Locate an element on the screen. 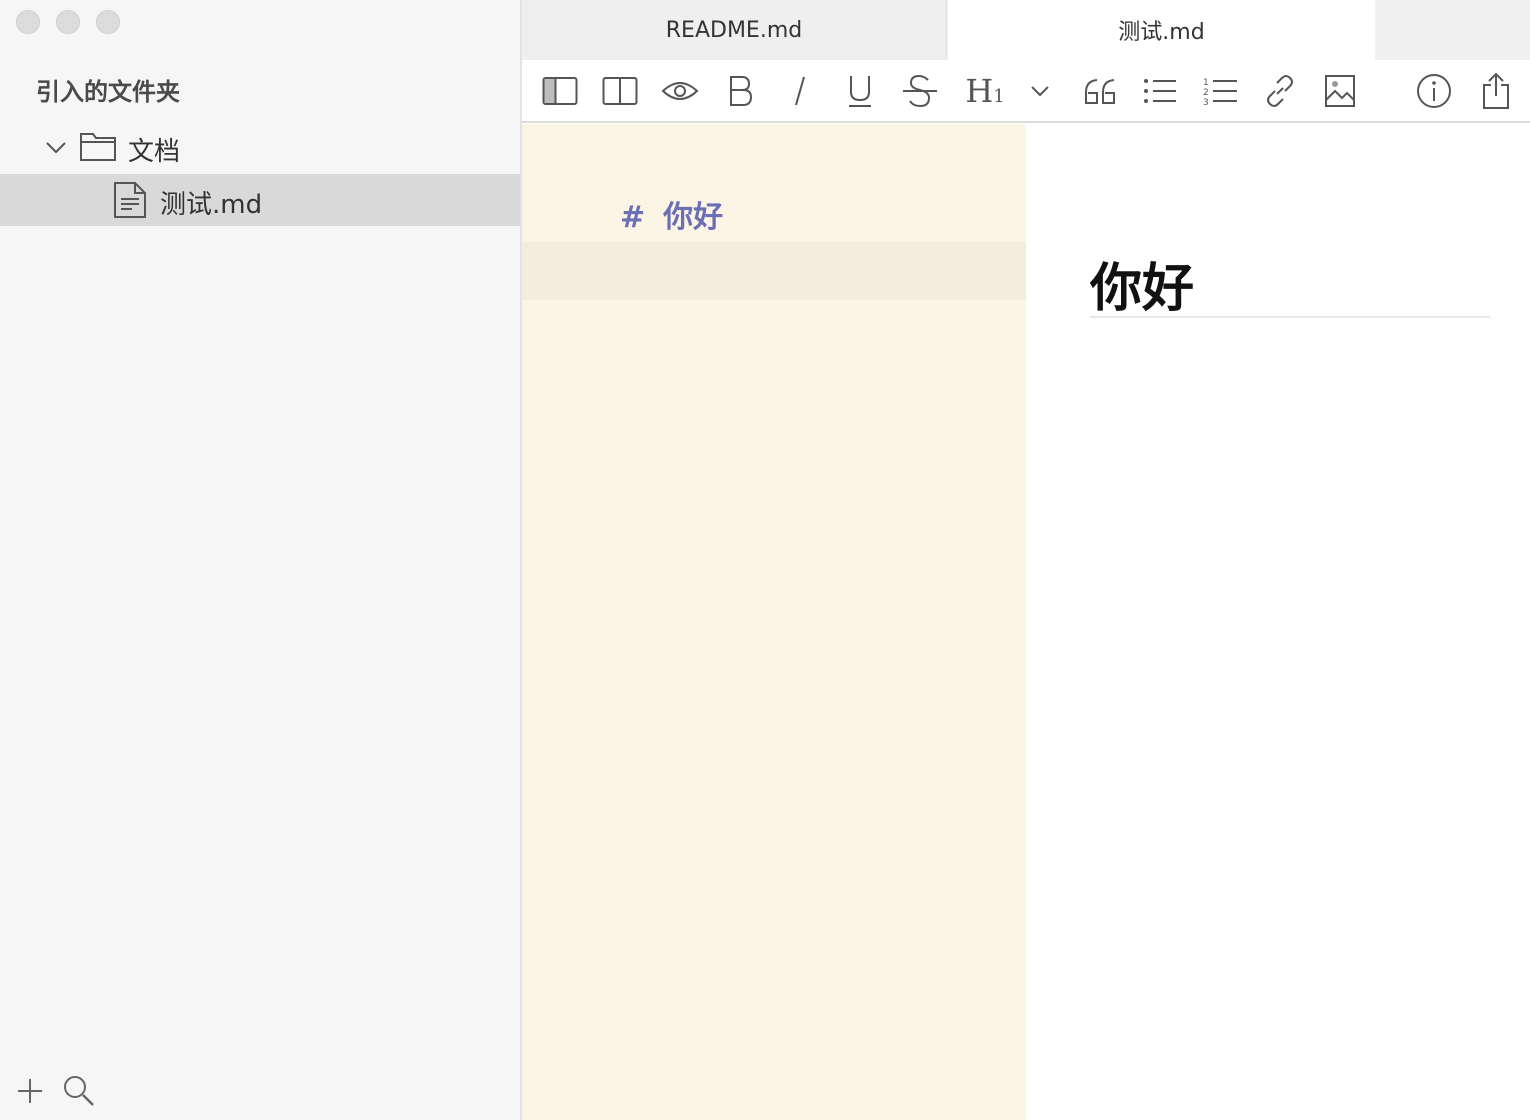 The height and width of the screenshot is (1120, 1530). file-row: 测试.md is located at coordinates (260, 200).